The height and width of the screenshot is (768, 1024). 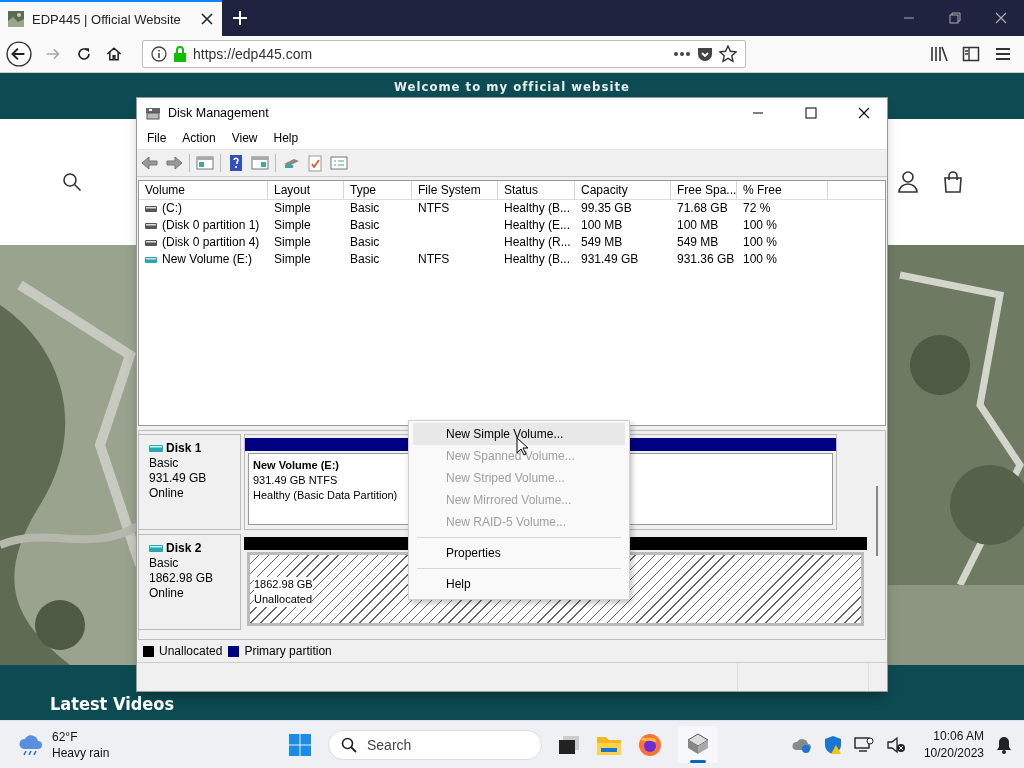 I want to click on partition-info: Unallocated, so click(x=283, y=599).